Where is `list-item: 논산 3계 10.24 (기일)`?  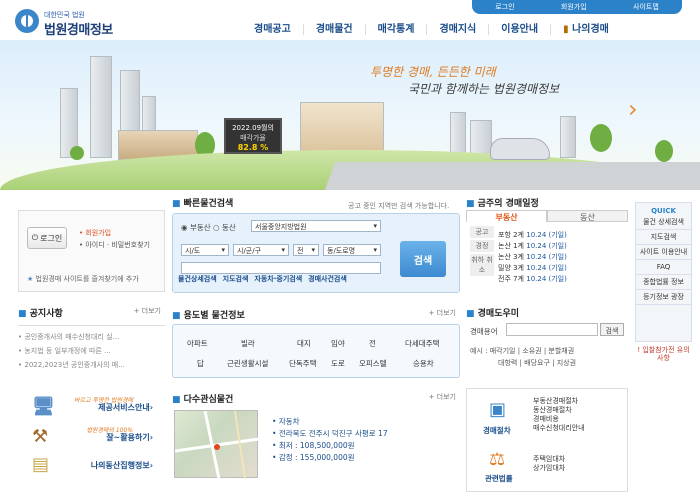
list-item: 논산 3계 10.24 (기일) is located at coordinates (532, 257).